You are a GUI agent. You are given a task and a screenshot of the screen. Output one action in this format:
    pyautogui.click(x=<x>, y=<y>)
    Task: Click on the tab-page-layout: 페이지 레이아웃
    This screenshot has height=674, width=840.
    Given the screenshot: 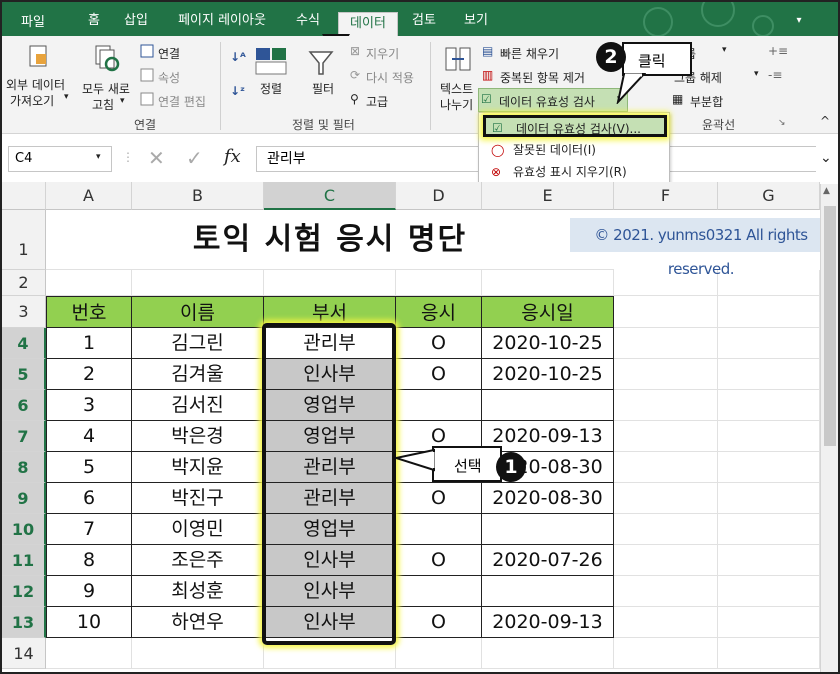 What is the action you would take?
    pyautogui.click(x=222, y=23)
    